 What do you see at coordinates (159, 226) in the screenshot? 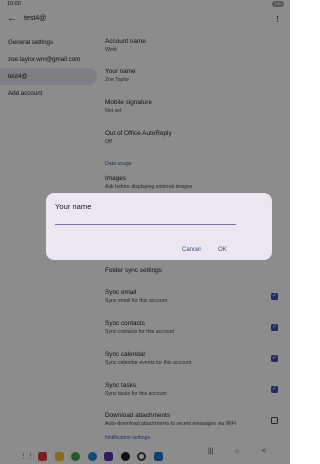
I see `your-name-dialog: Your name Cancel OK` at bounding box center [159, 226].